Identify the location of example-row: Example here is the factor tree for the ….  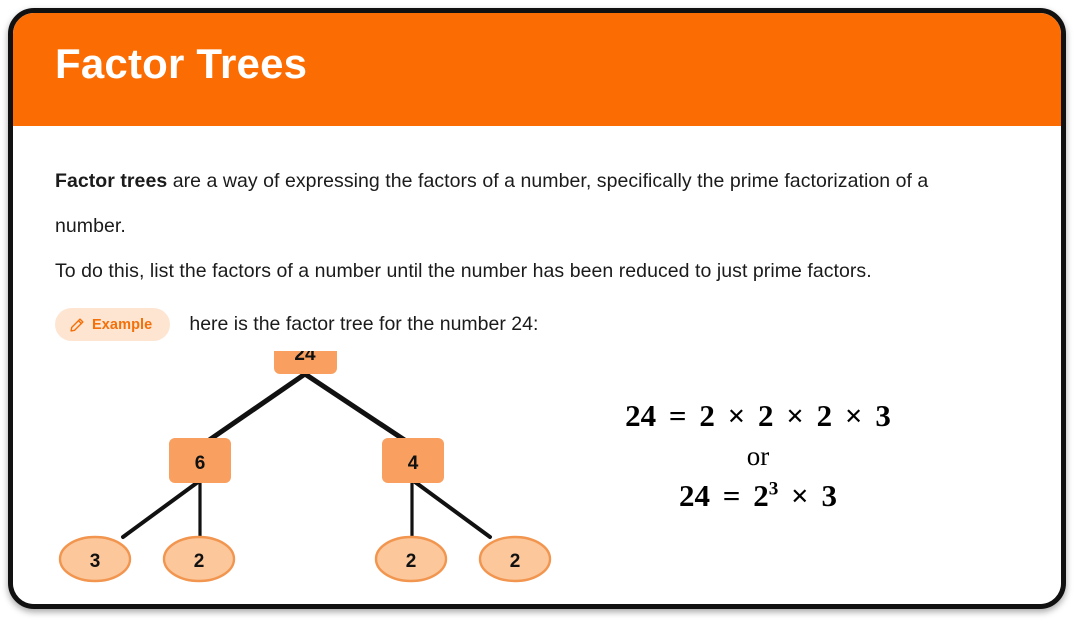
(296, 324).